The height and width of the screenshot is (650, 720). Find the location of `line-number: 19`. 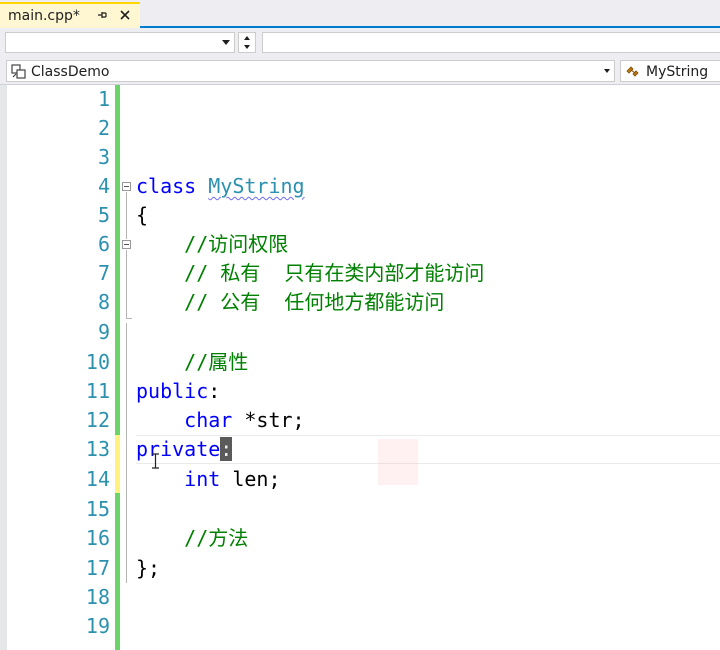

line-number: 19 is located at coordinates (97, 626).